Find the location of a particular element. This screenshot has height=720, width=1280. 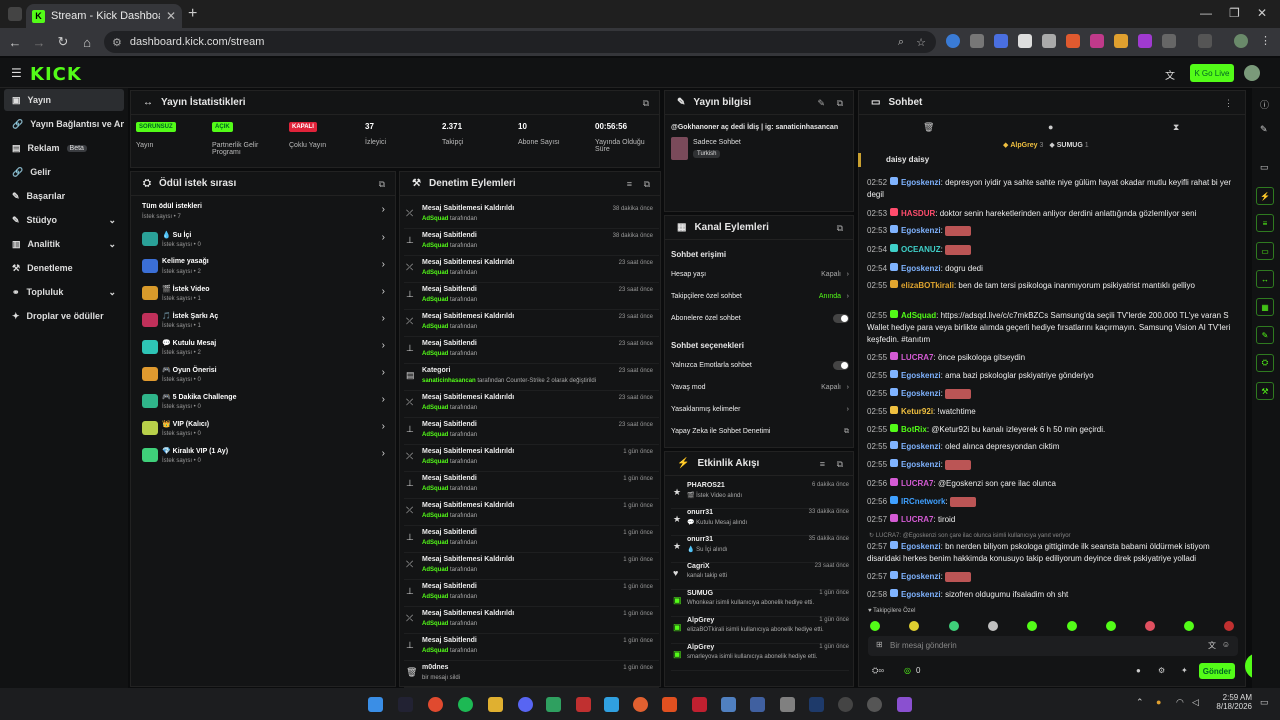

reward-row: 🎮 5 Dakika Challenge İstek sayısı • 0 › is located at coordinates (264, 403).